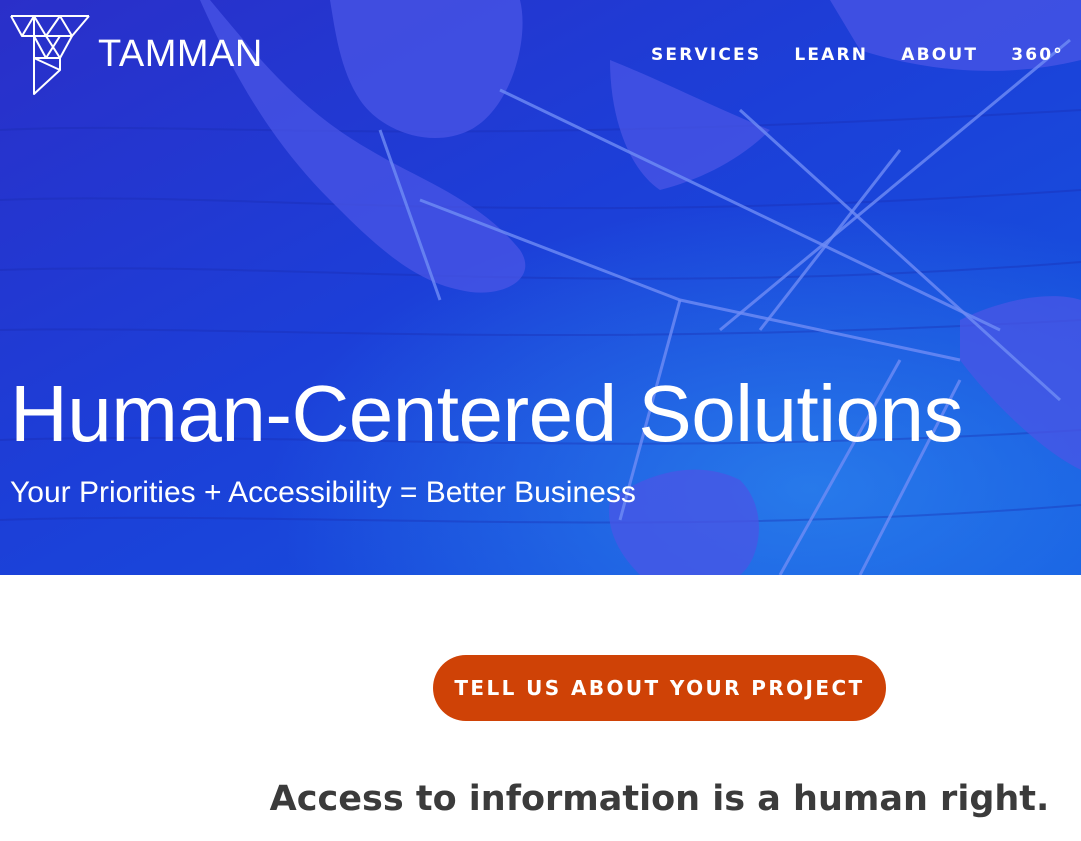 This screenshot has width=1081, height=841. I want to click on tell-us-about-your-project-button: TELL US ABOUT YOUR PROJECT, so click(659, 688).